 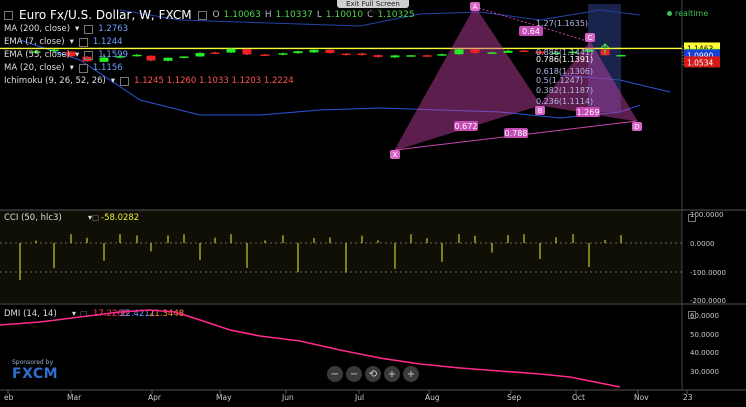 I want to click on dmi-label: DMI (14, 14), so click(x=30, y=314).